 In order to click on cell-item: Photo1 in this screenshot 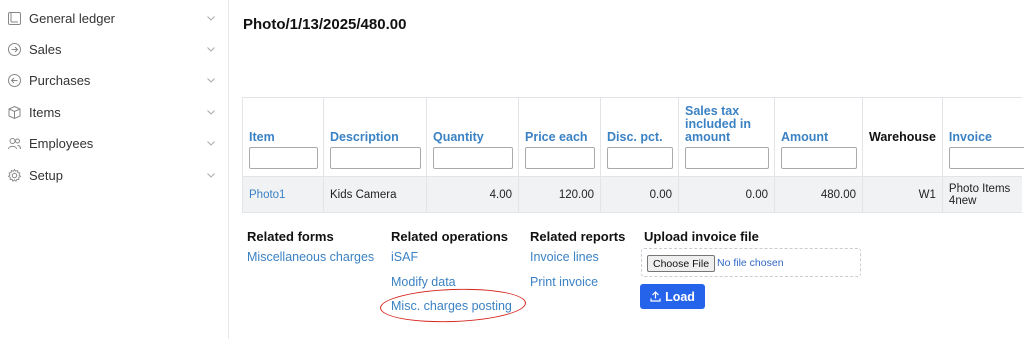, I will do `click(283, 194)`.